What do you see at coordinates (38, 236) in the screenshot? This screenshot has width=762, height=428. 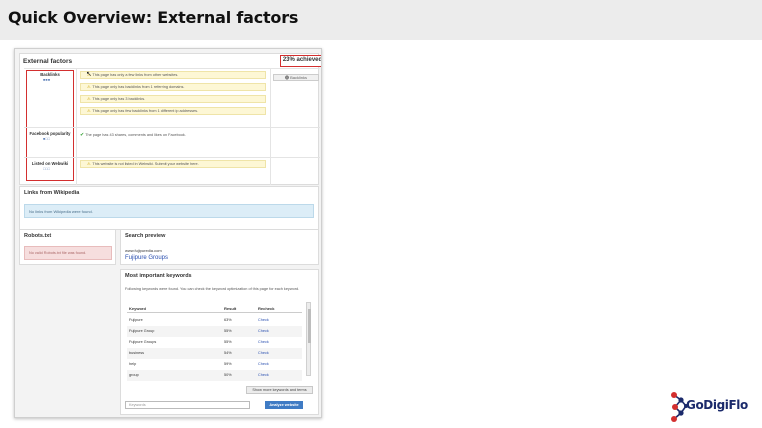 I see `robots-title: Robots.txt` at bounding box center [38, 236].